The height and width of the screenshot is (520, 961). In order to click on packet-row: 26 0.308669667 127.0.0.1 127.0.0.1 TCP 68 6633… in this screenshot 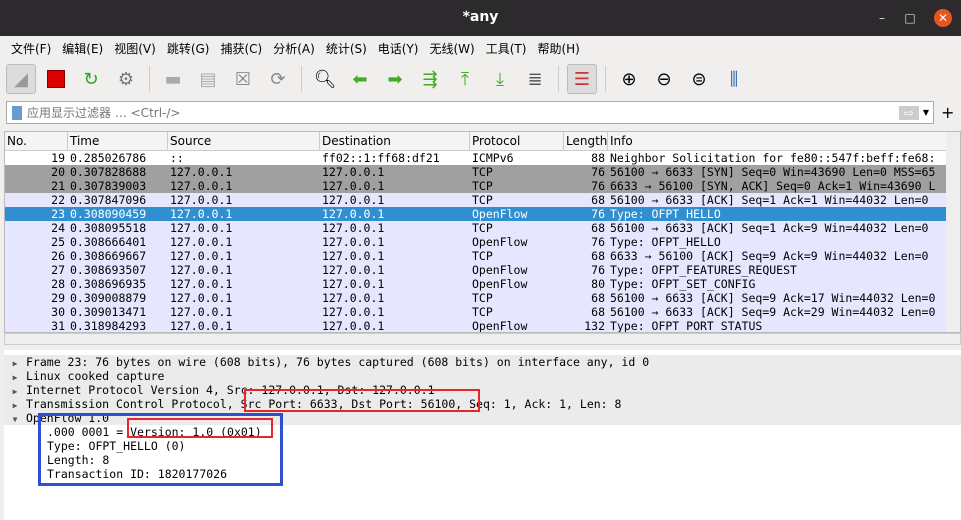, I will do `click(482, 256)`.